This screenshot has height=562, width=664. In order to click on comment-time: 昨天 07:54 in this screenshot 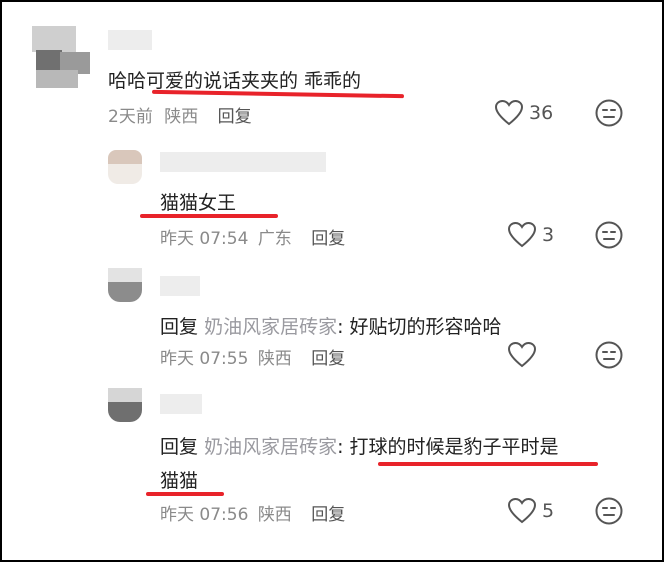, I will do `click(204, 239)`.